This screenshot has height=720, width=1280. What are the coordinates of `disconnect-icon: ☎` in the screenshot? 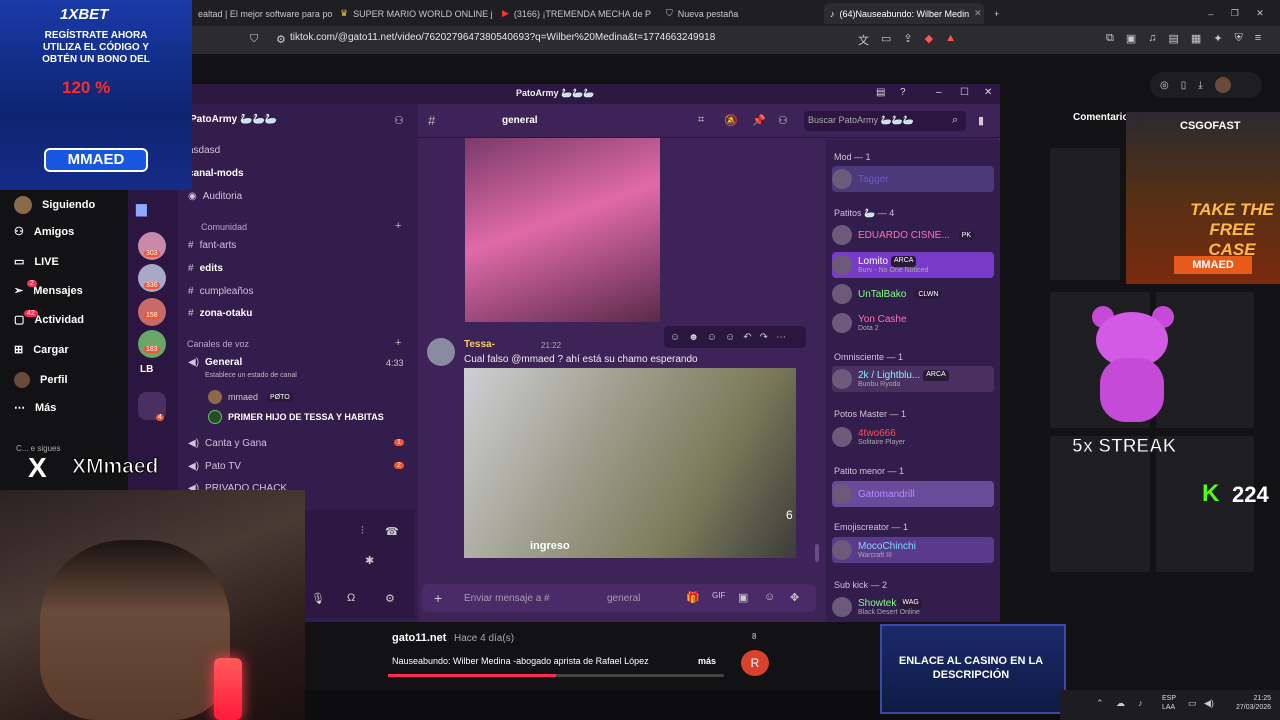 It's located at (392, 531).